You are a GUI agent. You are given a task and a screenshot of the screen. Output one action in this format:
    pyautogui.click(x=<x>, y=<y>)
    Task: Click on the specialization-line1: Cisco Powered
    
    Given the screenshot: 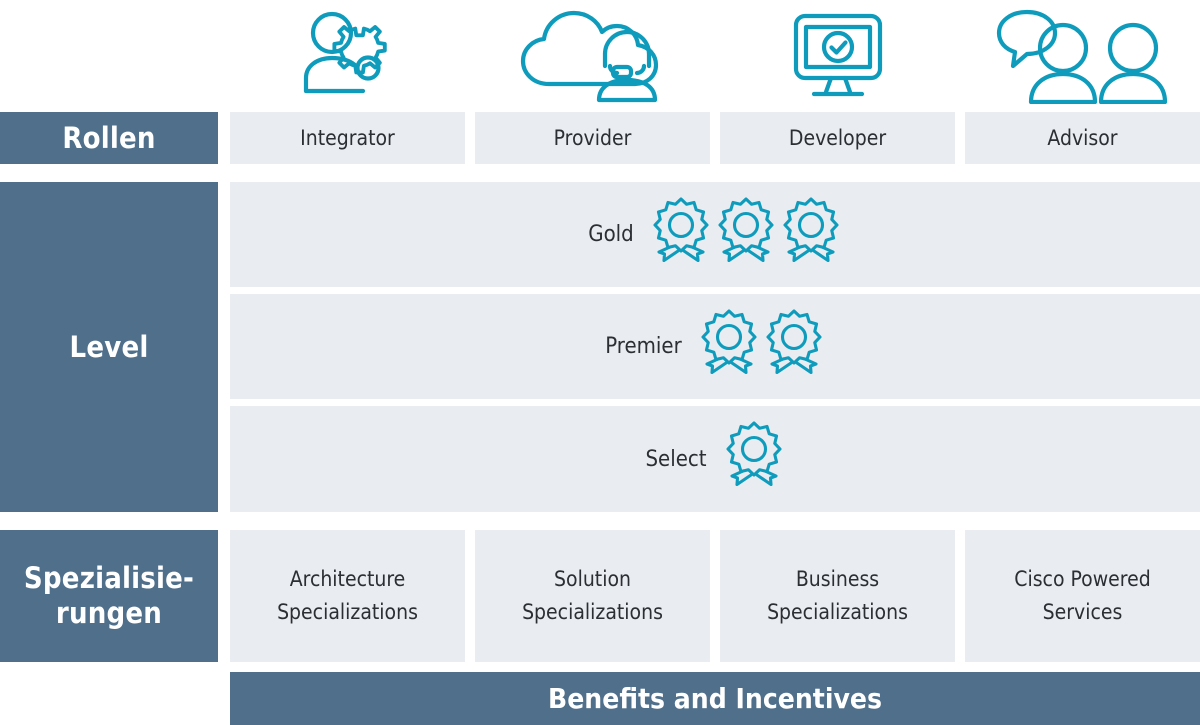 What is the action you would take?
    pyautogui.click(x=1082, y=579)
    